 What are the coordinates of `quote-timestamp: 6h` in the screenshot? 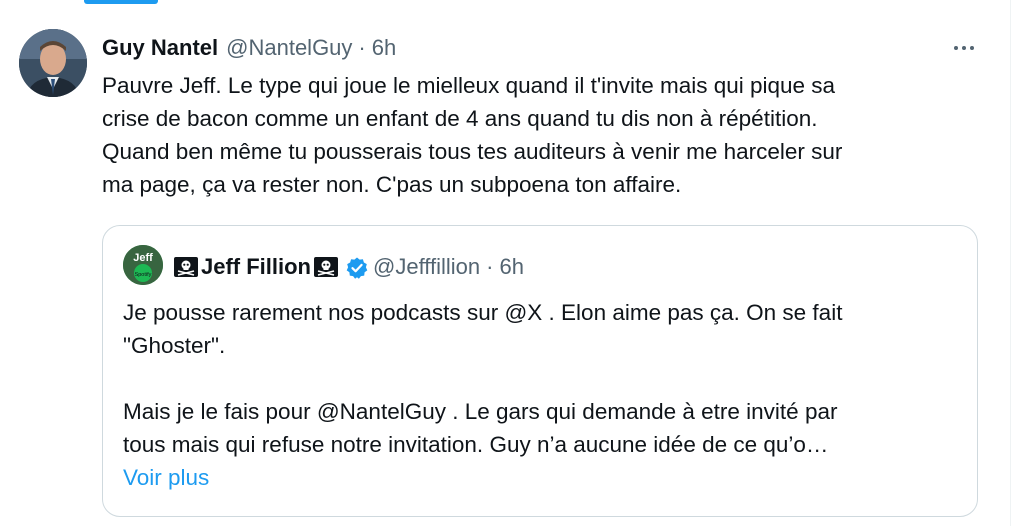 It's located at (511, 267).